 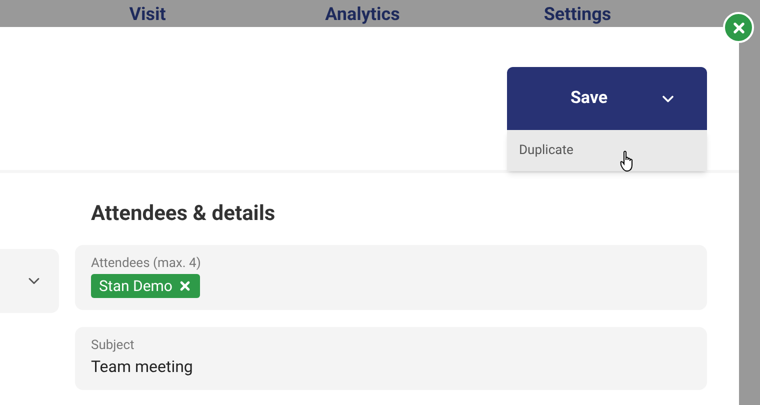 What do you see at coordinates (142, 367) in the screenshot?
I see `field-value: Team meeting` at bounding box center [142, 367].